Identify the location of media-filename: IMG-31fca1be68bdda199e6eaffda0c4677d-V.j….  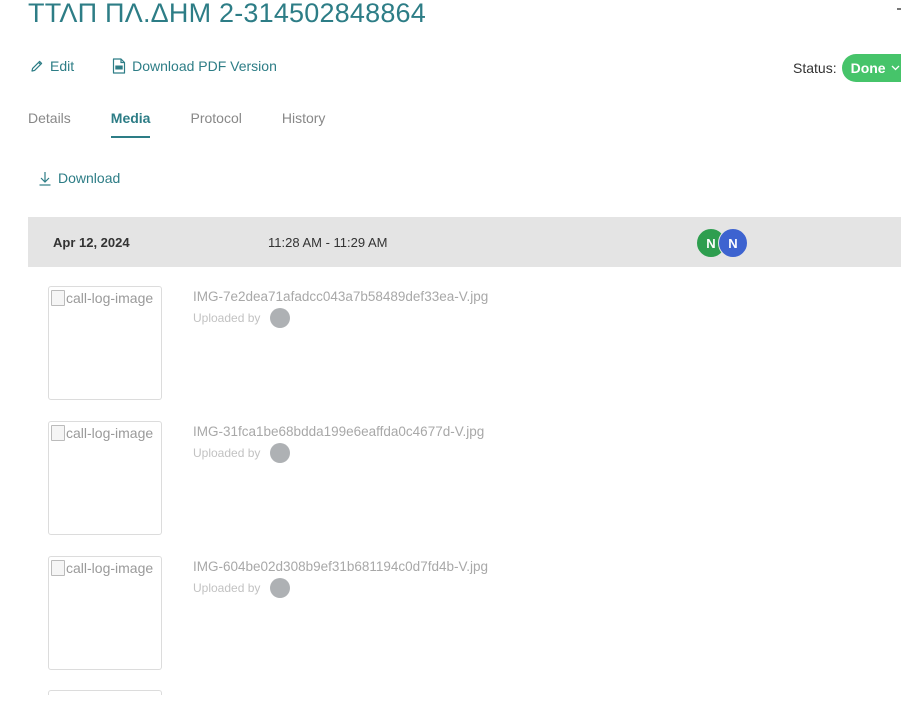
(338, 431).